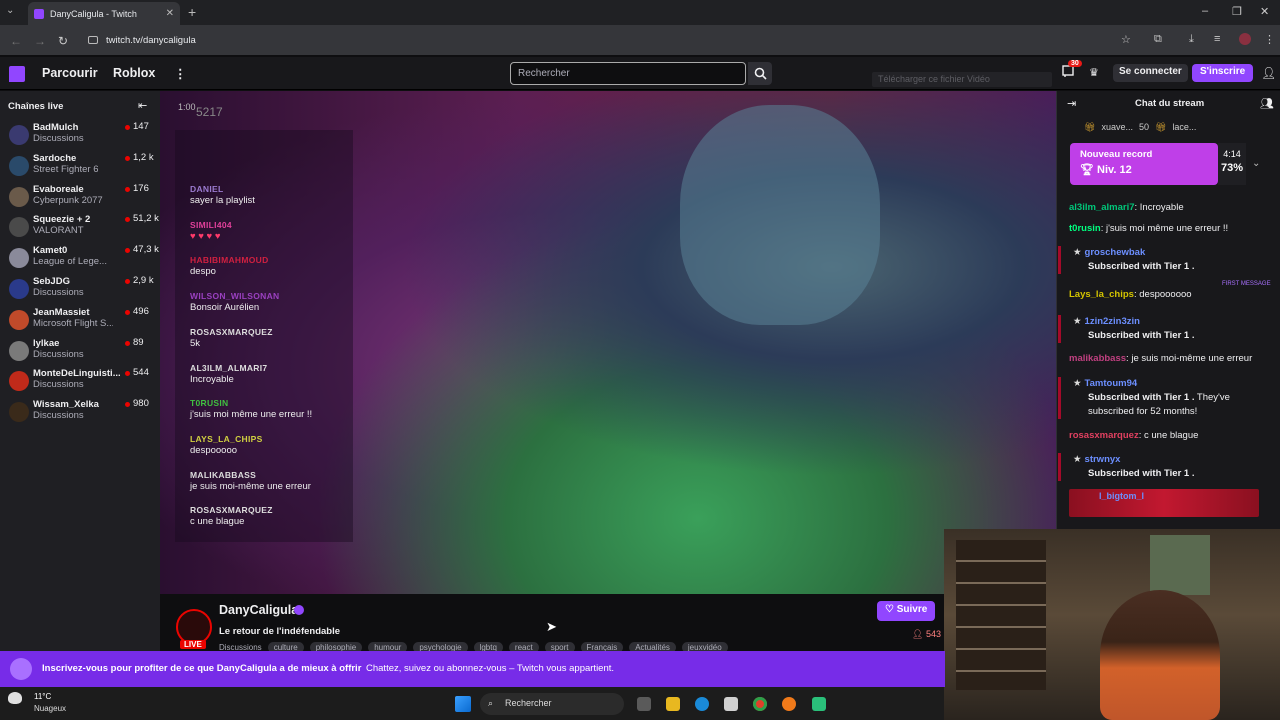 The image size is (1280, 720). I want to click on app-icon, so click(819, 704).